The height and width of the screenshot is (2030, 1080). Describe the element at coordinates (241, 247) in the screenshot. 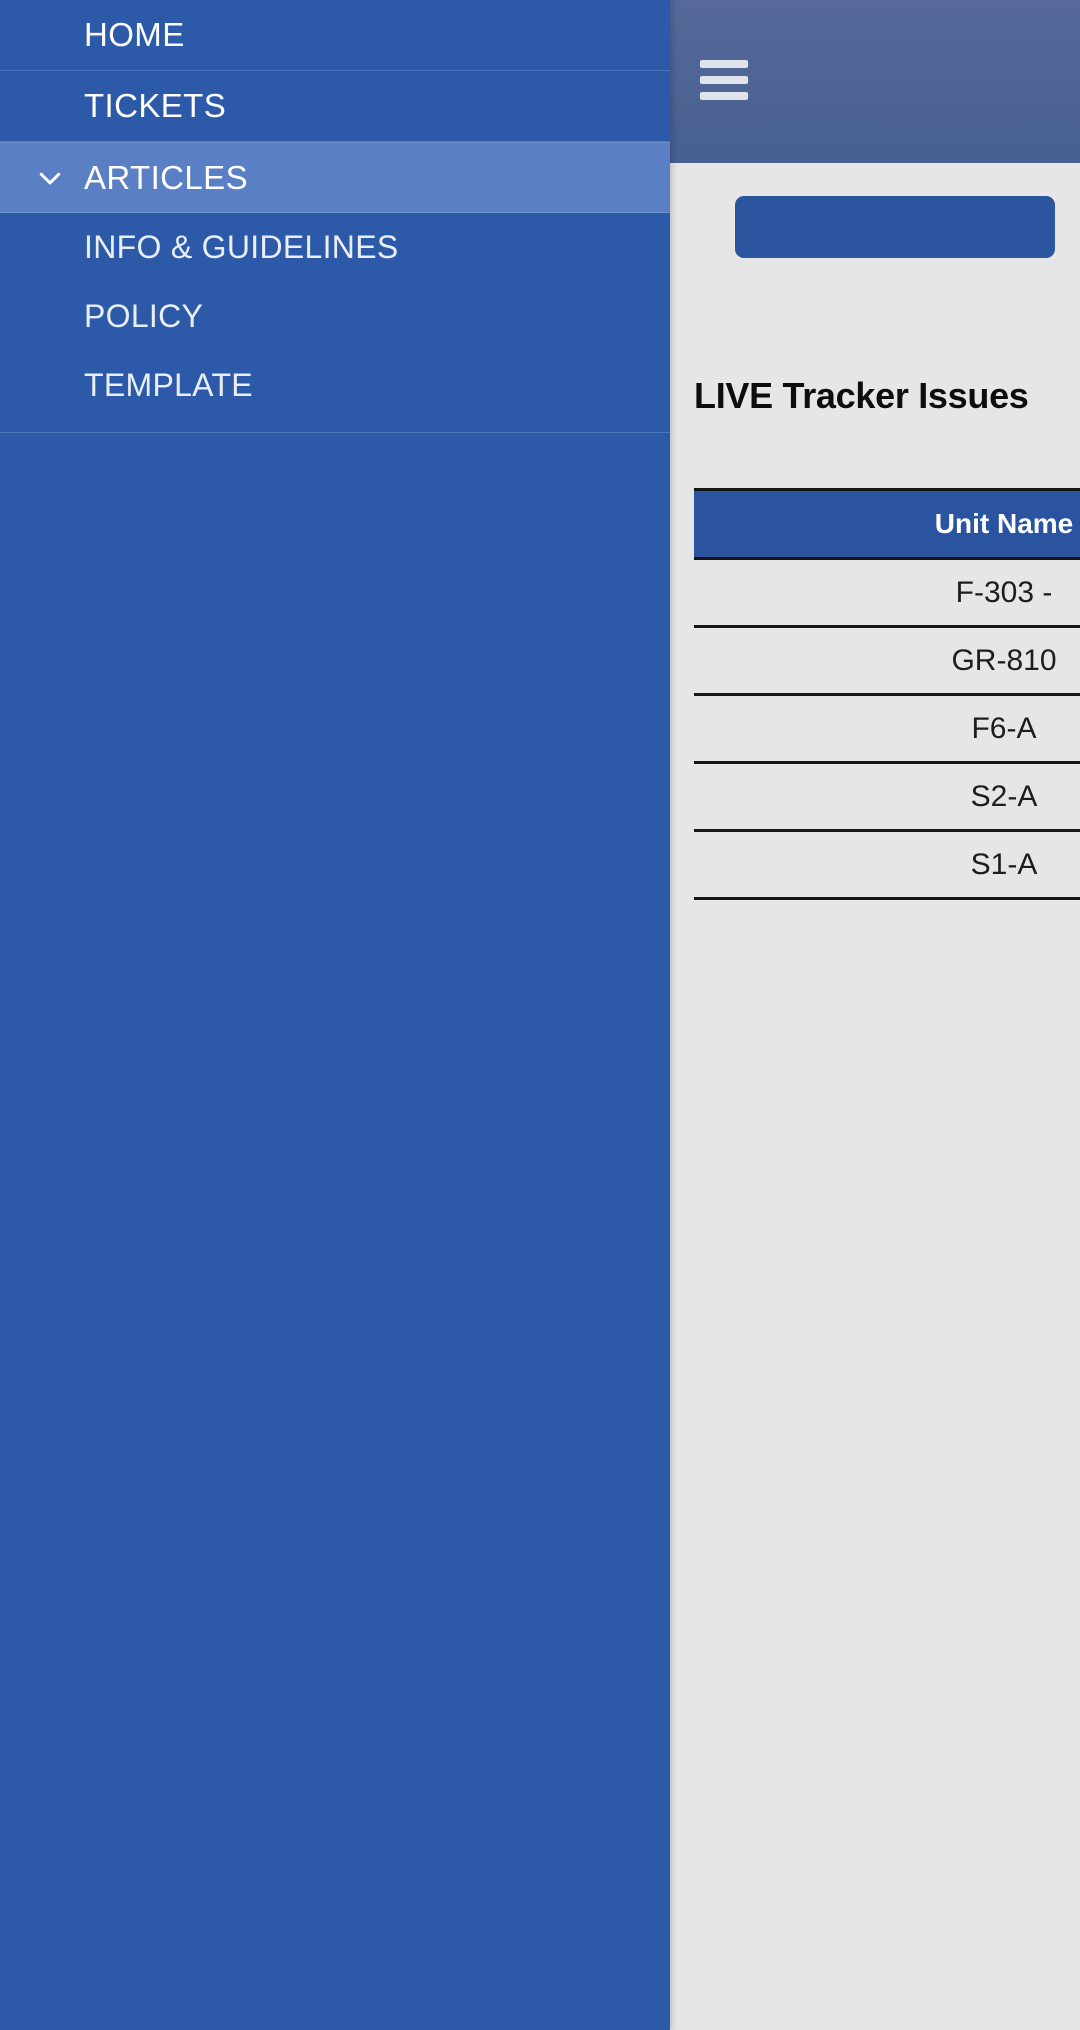

I see `sidebar-subitem-label: INFO & GUIDELINES` at that location.